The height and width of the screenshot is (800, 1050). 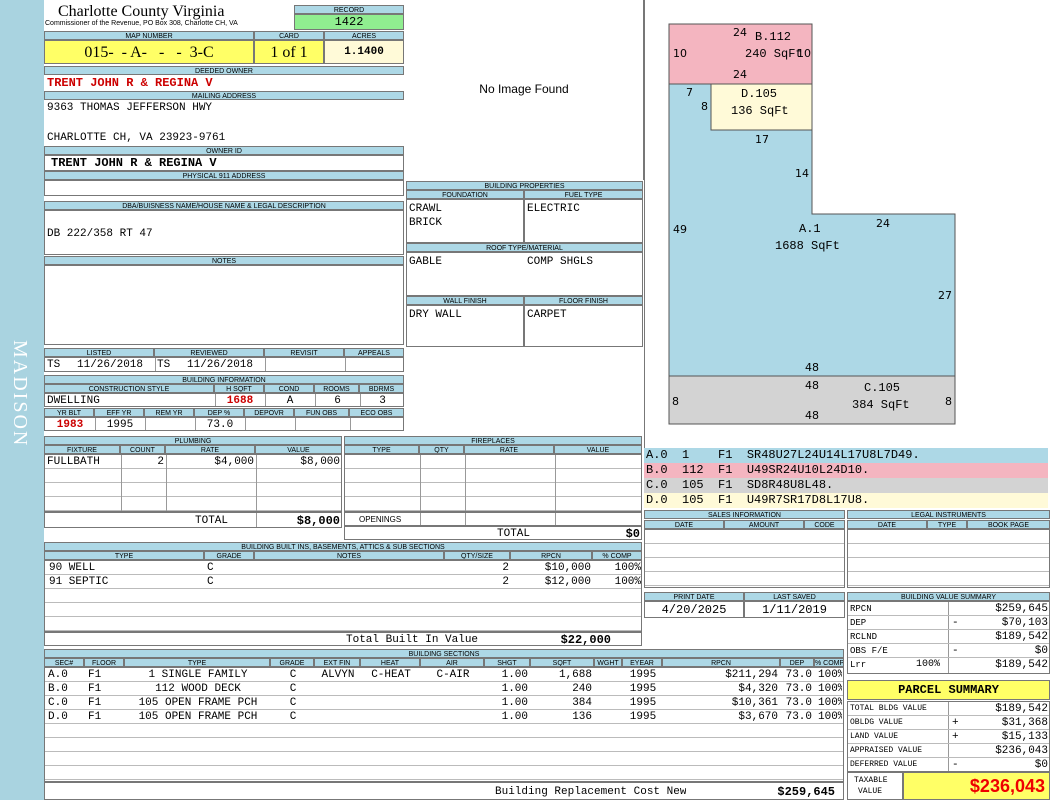 I want to click on label-a-area: 1688 SqFt, so click(x=807, y=246).